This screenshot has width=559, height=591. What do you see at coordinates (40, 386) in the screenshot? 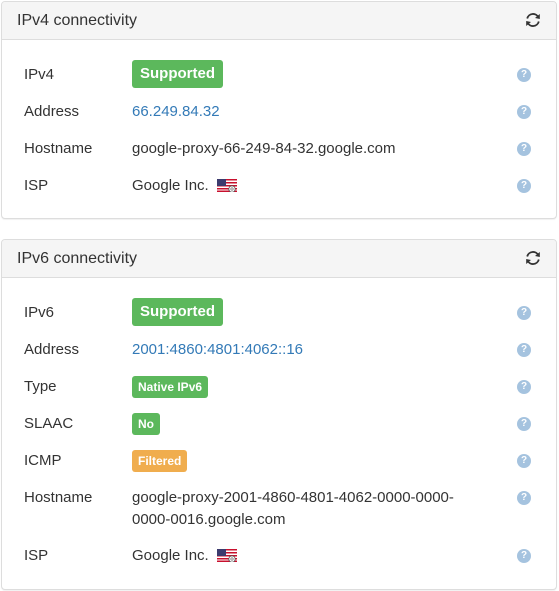
I see `row-label: Type` at bounding box center [40, 386].